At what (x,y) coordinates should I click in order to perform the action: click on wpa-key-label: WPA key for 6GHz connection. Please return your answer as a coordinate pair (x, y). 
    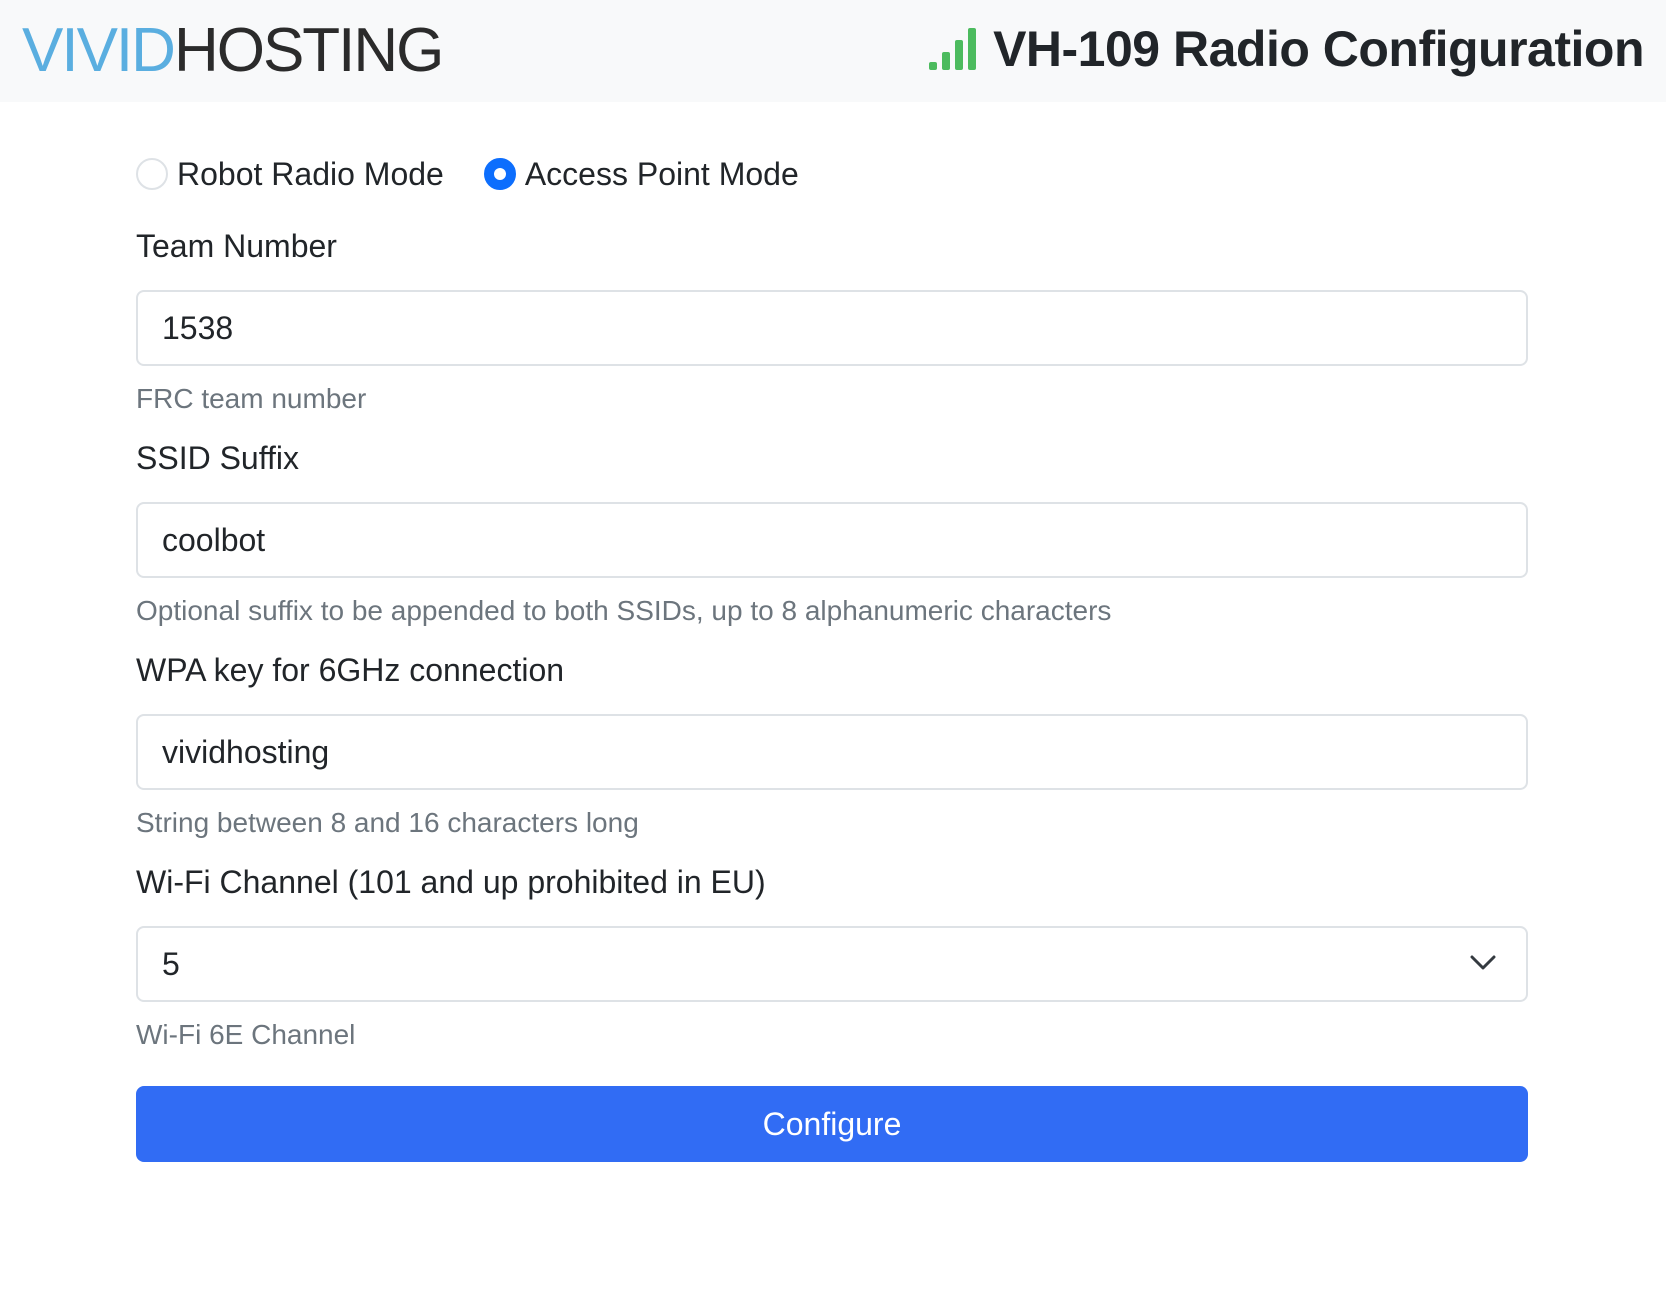
    Looking at the image, I should click on (350, 670).